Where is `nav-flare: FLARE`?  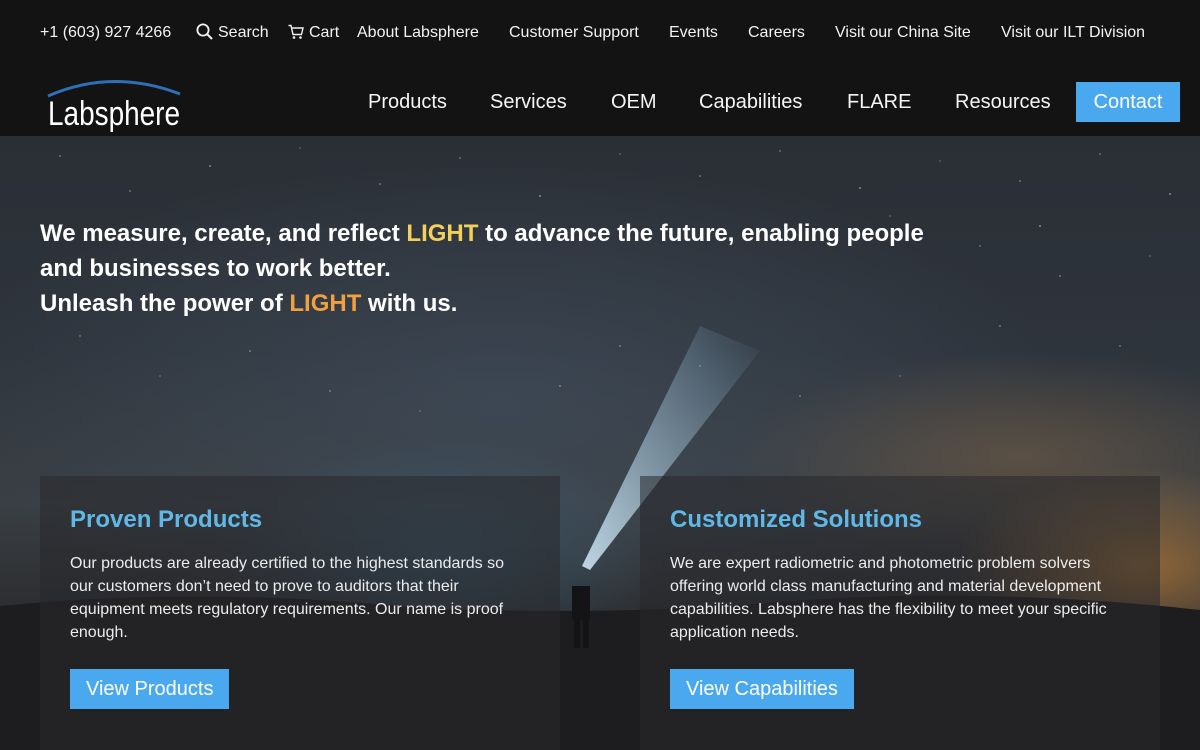 nav-flare: FLARE is located at coordinates (879, 102).